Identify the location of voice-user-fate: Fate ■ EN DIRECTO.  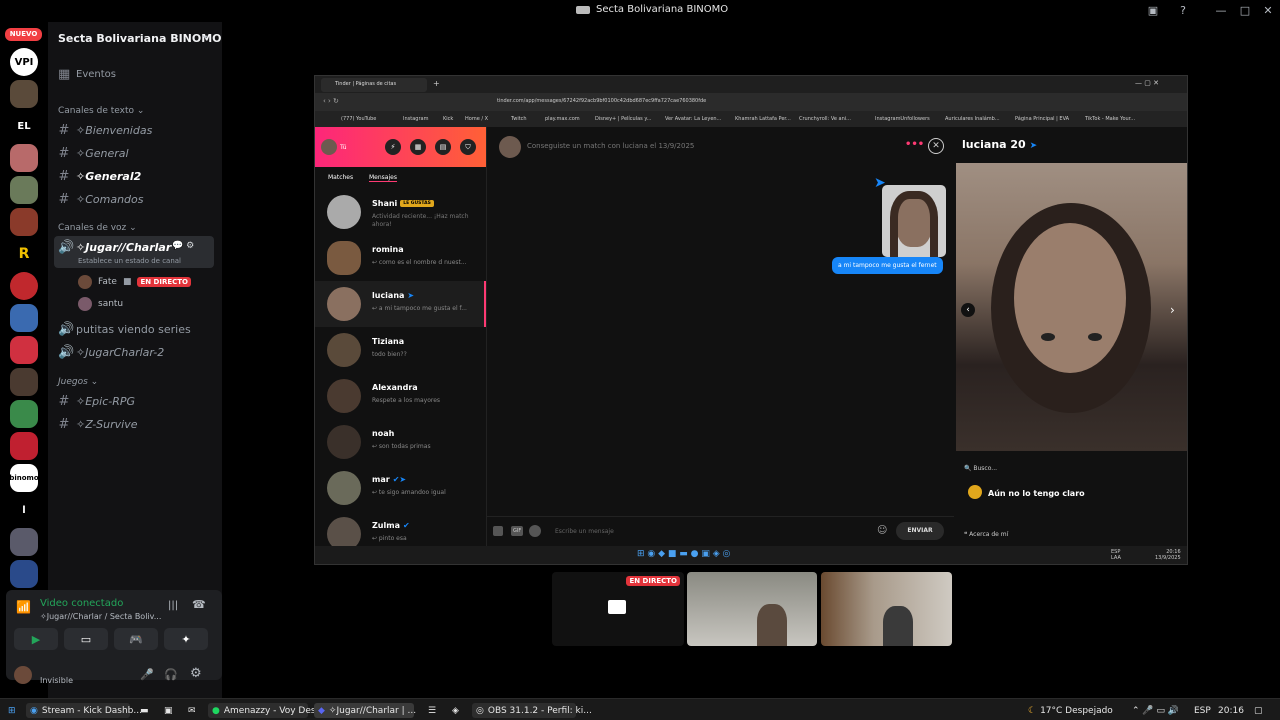
(134, 282).